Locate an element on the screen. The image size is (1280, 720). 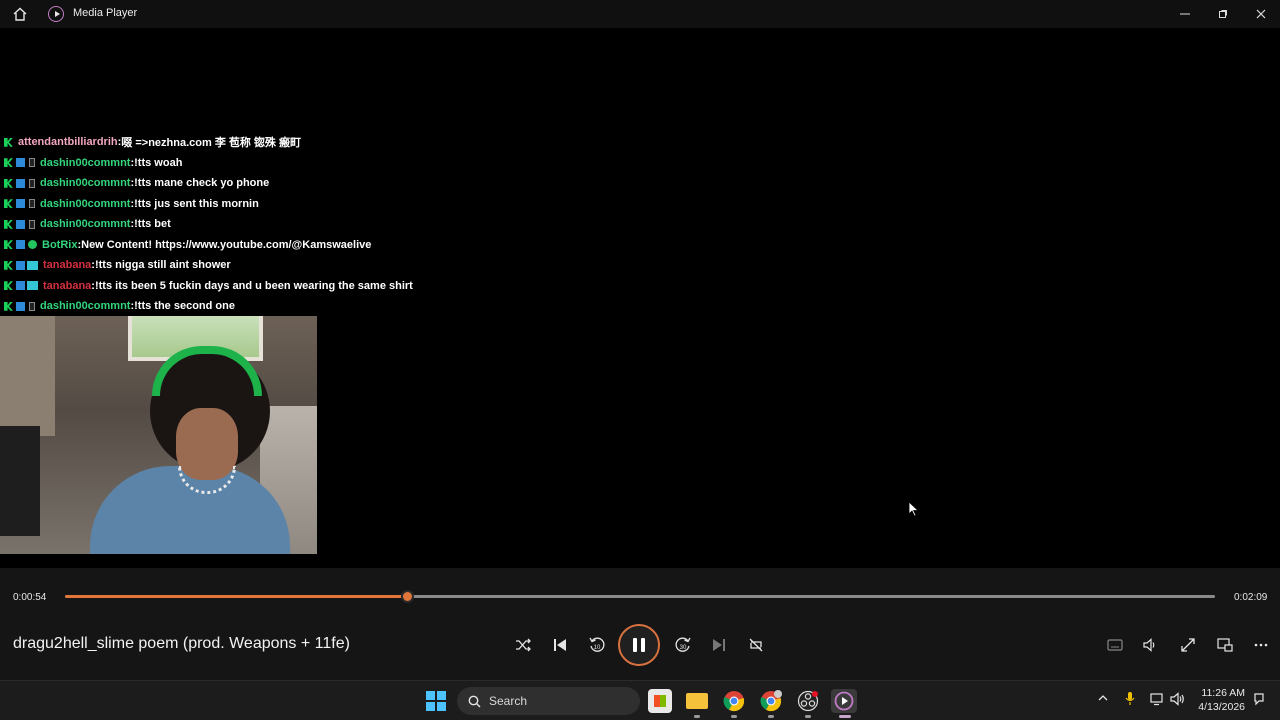
home-icon is located at coordinates (20, 14).